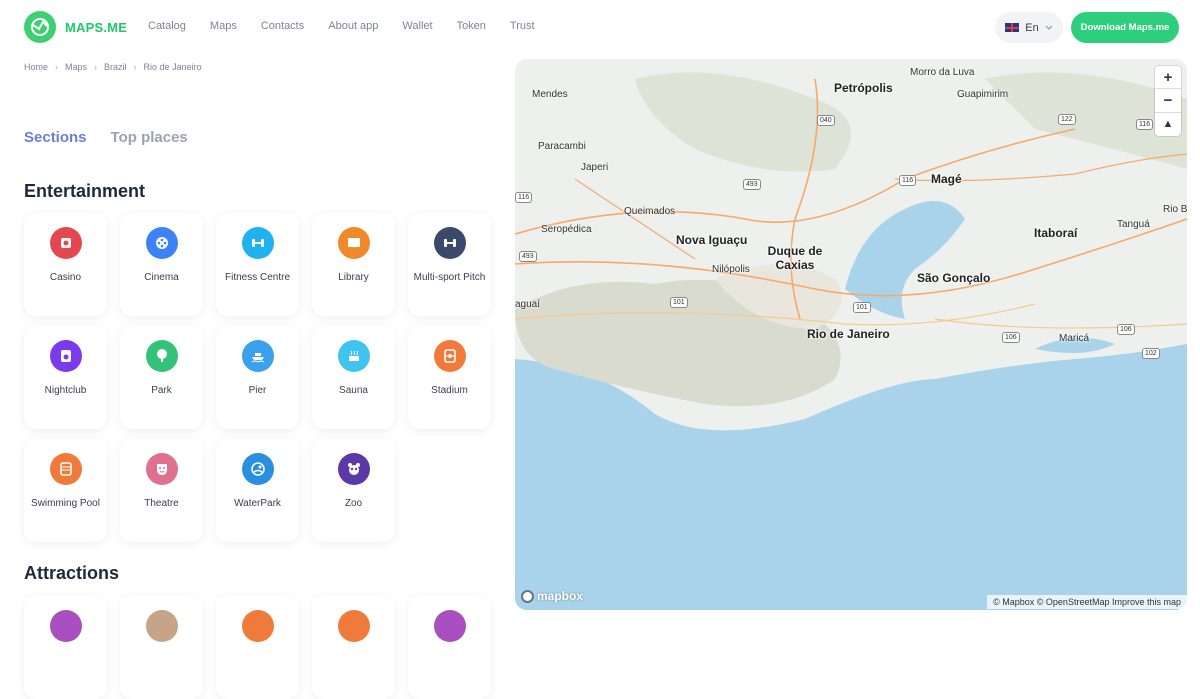 The height and width of the screenshot is (699, 1200). I want to click on nav-about-app: About app, so click(353, 26).